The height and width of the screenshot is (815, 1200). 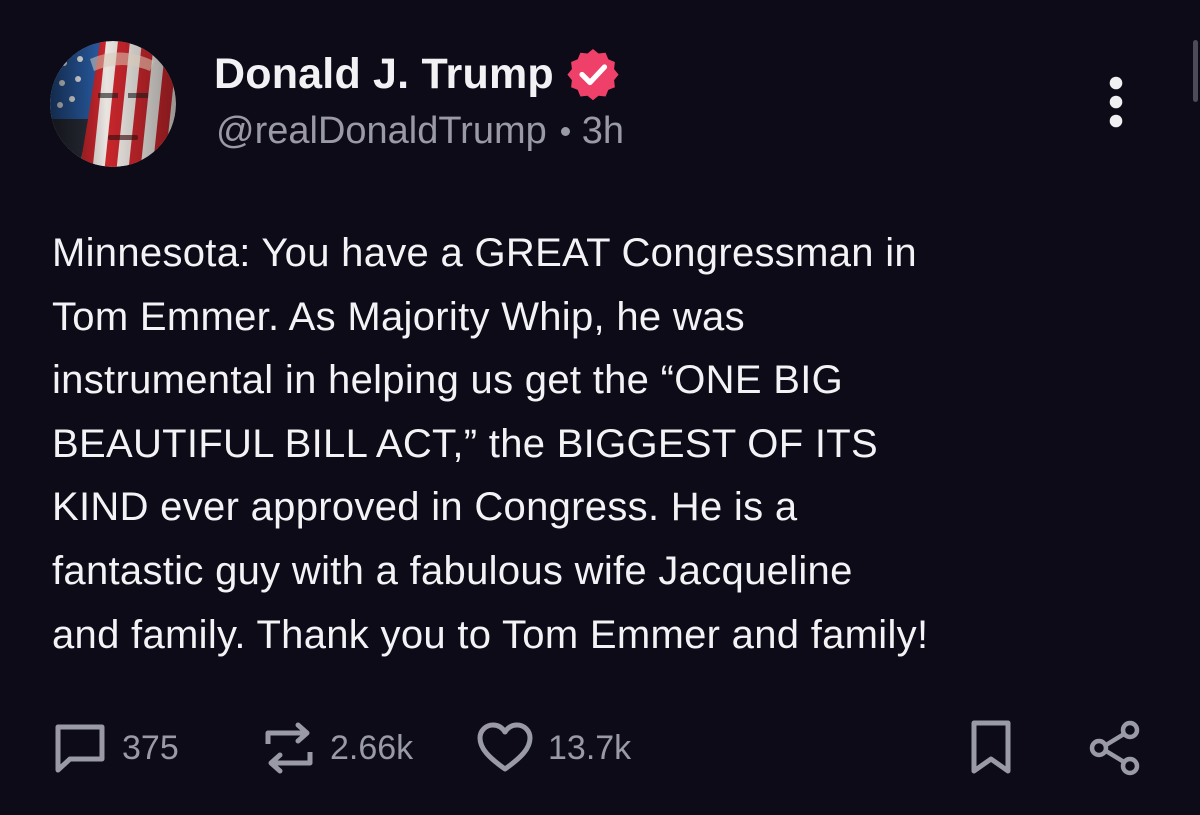 I want to click on repost-icon, so click(x=289, y=748).